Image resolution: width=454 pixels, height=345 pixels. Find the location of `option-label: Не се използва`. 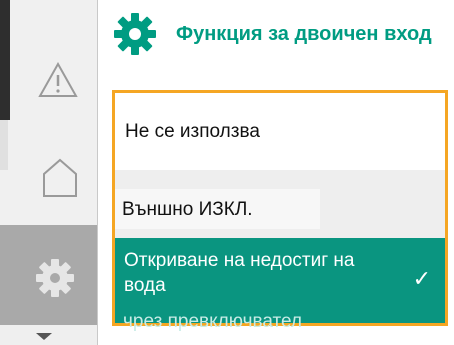

option-label: Не се използва is located at coordinates (192, 131).